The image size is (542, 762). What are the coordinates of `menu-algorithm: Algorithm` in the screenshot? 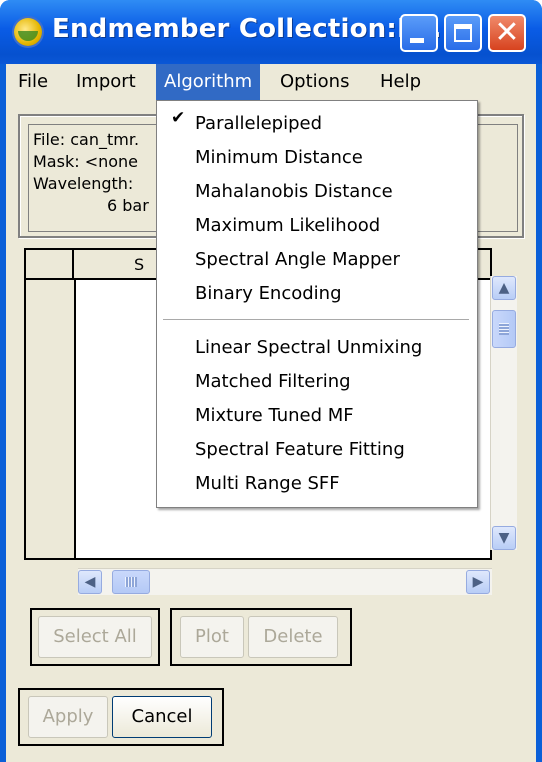 It's located at (208, 82).